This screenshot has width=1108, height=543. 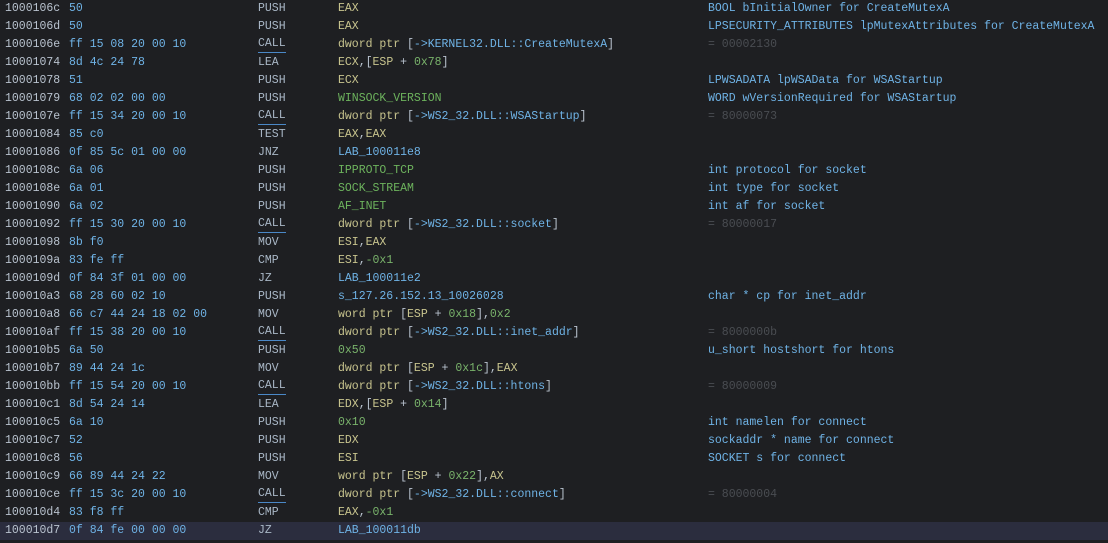 What do you see at coordinates (76, 8) in the screenshot?
I see `instruction-bytes: 50` at bounding box center [76, 8].